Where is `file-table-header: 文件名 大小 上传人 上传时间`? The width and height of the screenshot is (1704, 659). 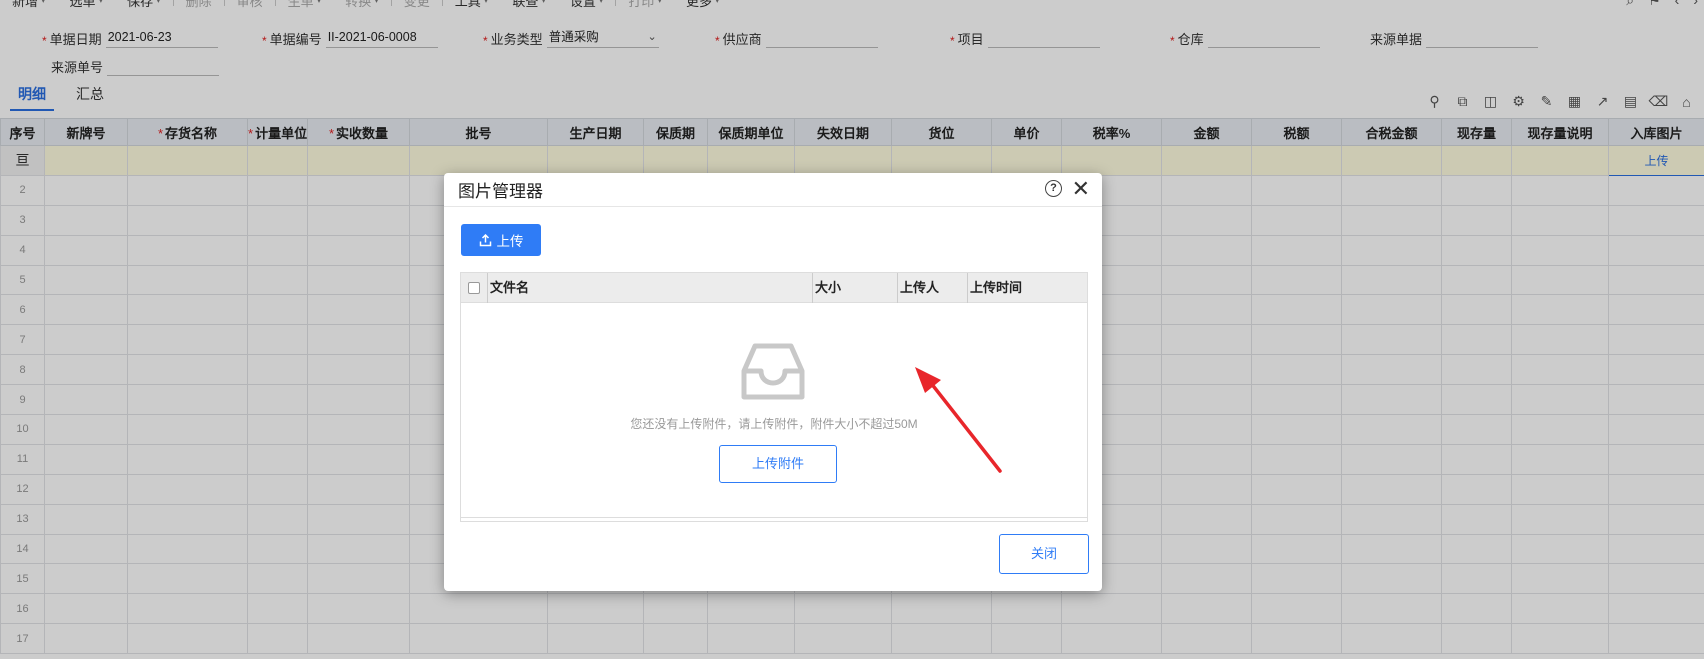 file-table-header: 文件名 大小 上传人 上传时间 is located at coordinates (774, 287).